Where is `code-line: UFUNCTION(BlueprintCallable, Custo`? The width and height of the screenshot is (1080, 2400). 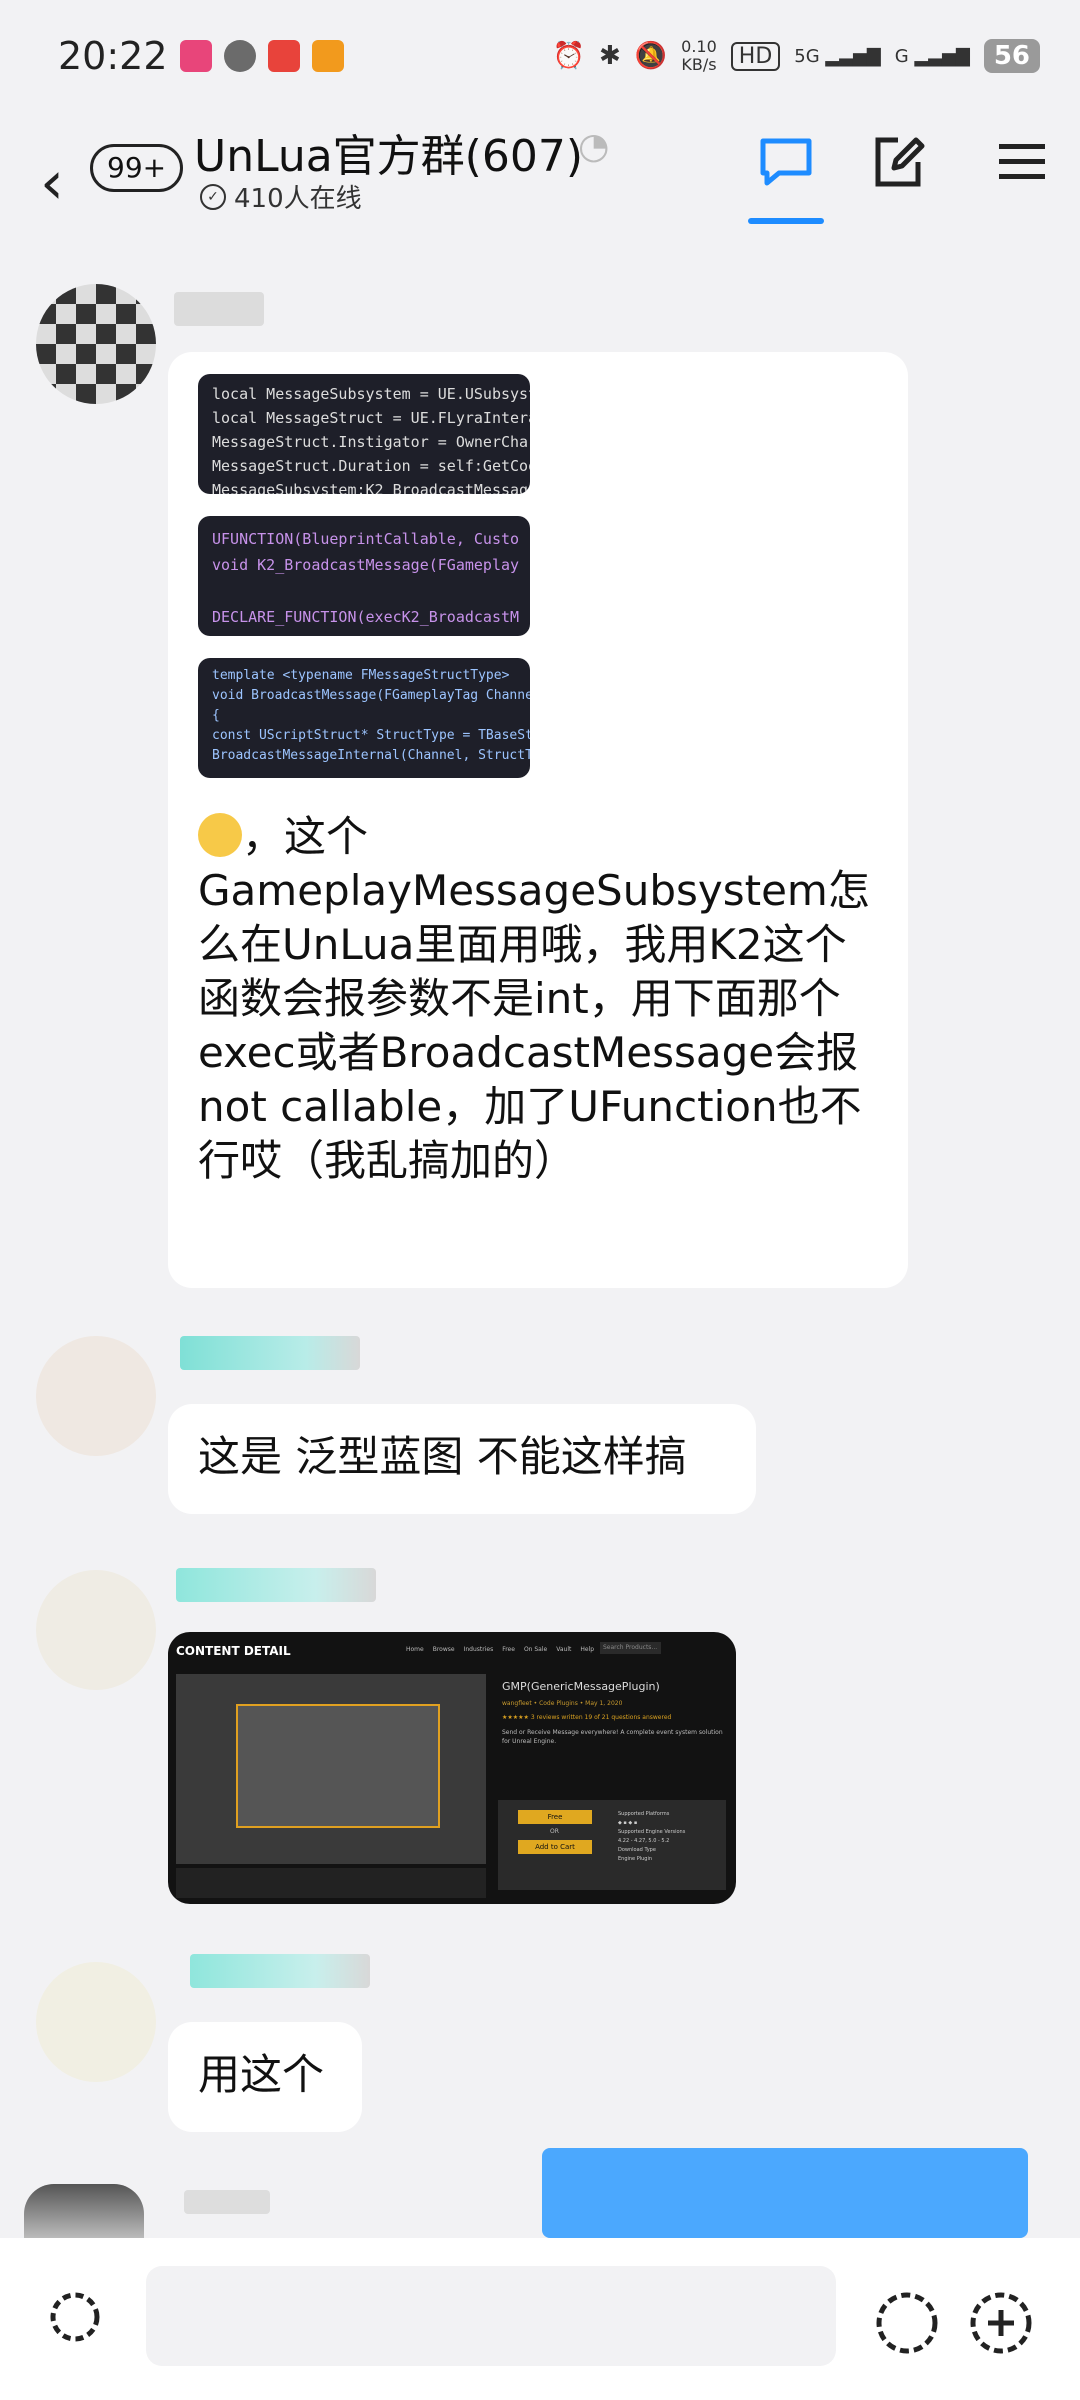 code-line: UFUNCTION(BlueprintCallable, Custo is located at coordinates (366, 539).